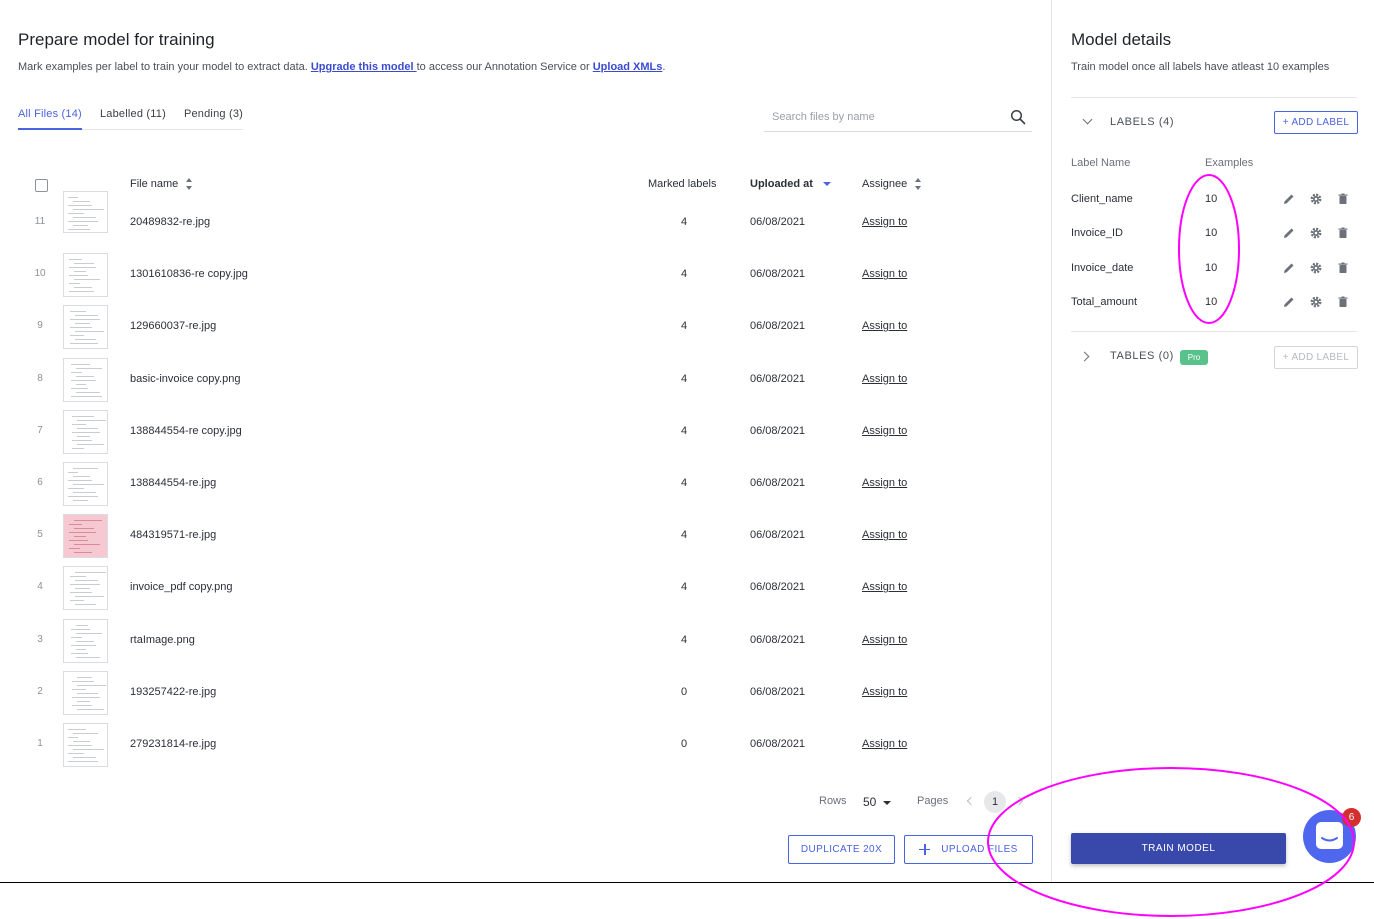 The width and height of the screenshot is (1374, 919). What do you see at coordinates (50, 115) in the screenshot?
I see `tab-all-files: All Files (14)` at bounding box center [50, 115].